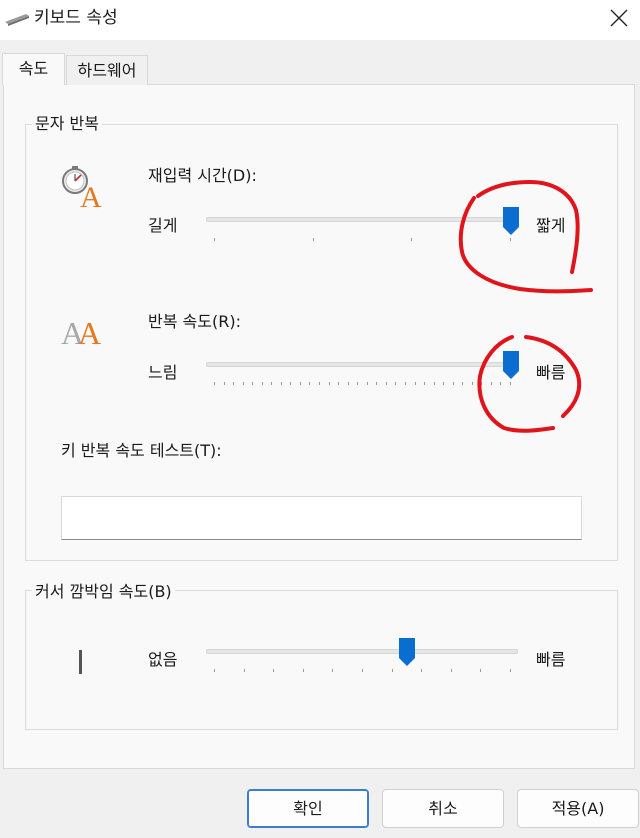 This screenshot has width=640, height=838. Describe the element at coordinates (362, 651) in the screenshot. I see `cursor-blink-slider-track` at that location.